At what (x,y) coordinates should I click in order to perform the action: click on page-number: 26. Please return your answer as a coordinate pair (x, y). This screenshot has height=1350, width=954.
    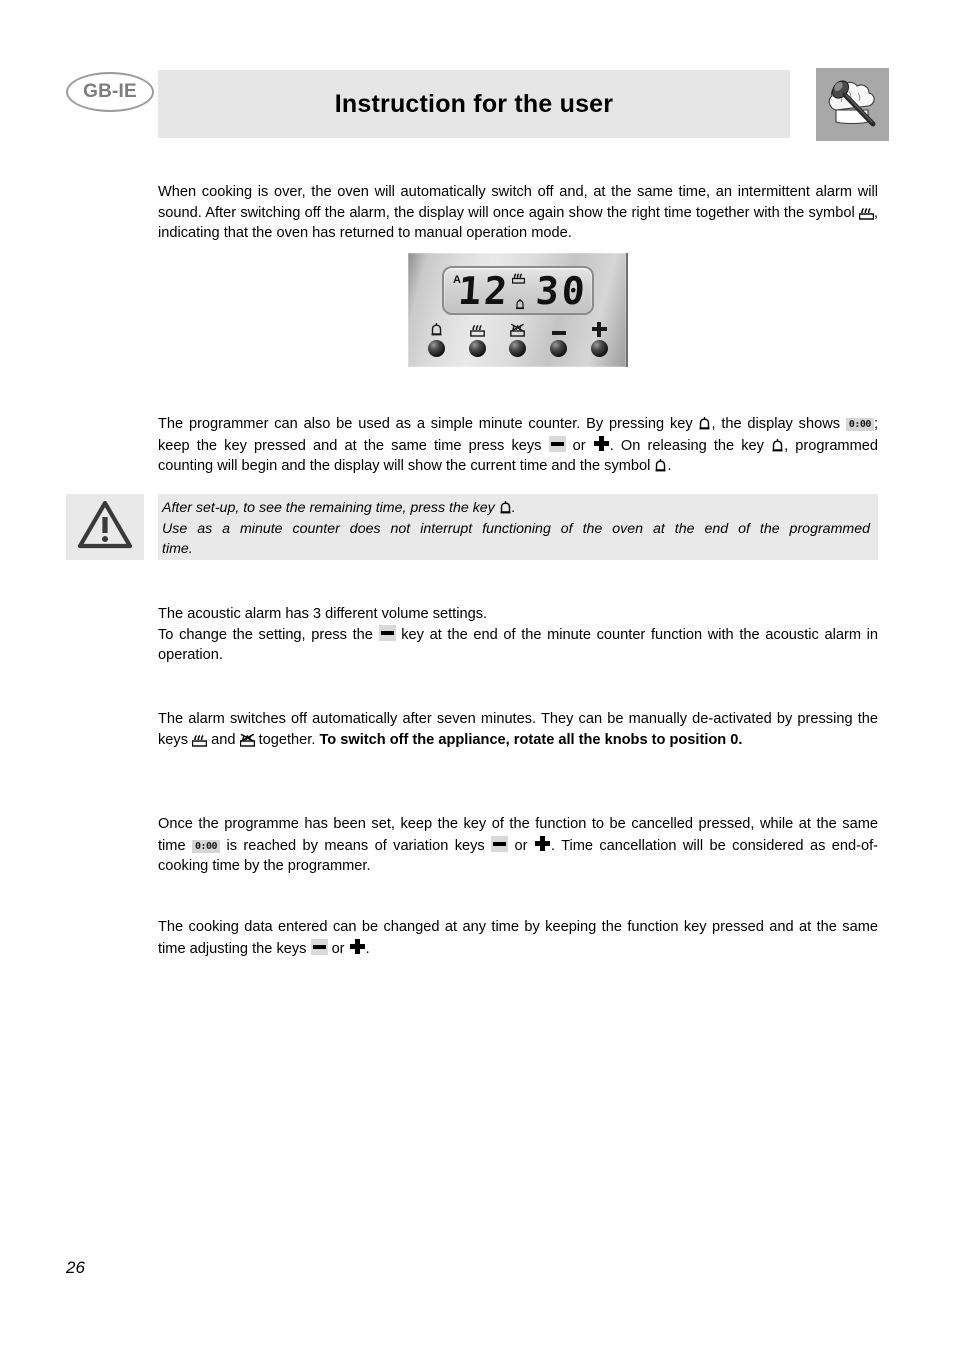
    Looking at the image, I should click on (75, 1267).